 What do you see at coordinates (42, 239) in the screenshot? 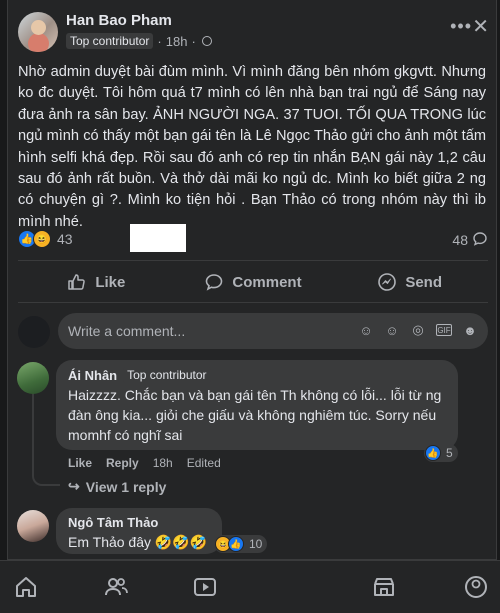
I see `haha-reaction-icon: 😆` at bounding box center [42, 239].